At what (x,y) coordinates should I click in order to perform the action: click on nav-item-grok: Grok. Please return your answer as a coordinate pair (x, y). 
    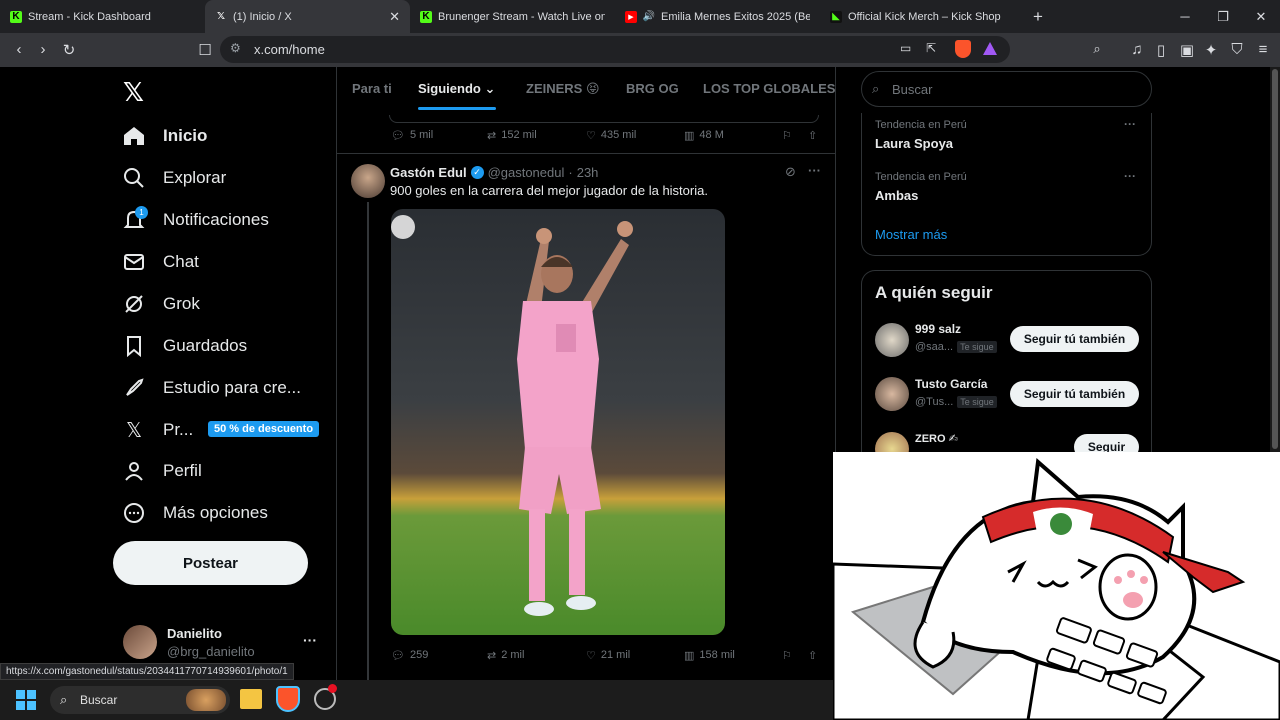
    Looking at the image, I should click on (161, 304).